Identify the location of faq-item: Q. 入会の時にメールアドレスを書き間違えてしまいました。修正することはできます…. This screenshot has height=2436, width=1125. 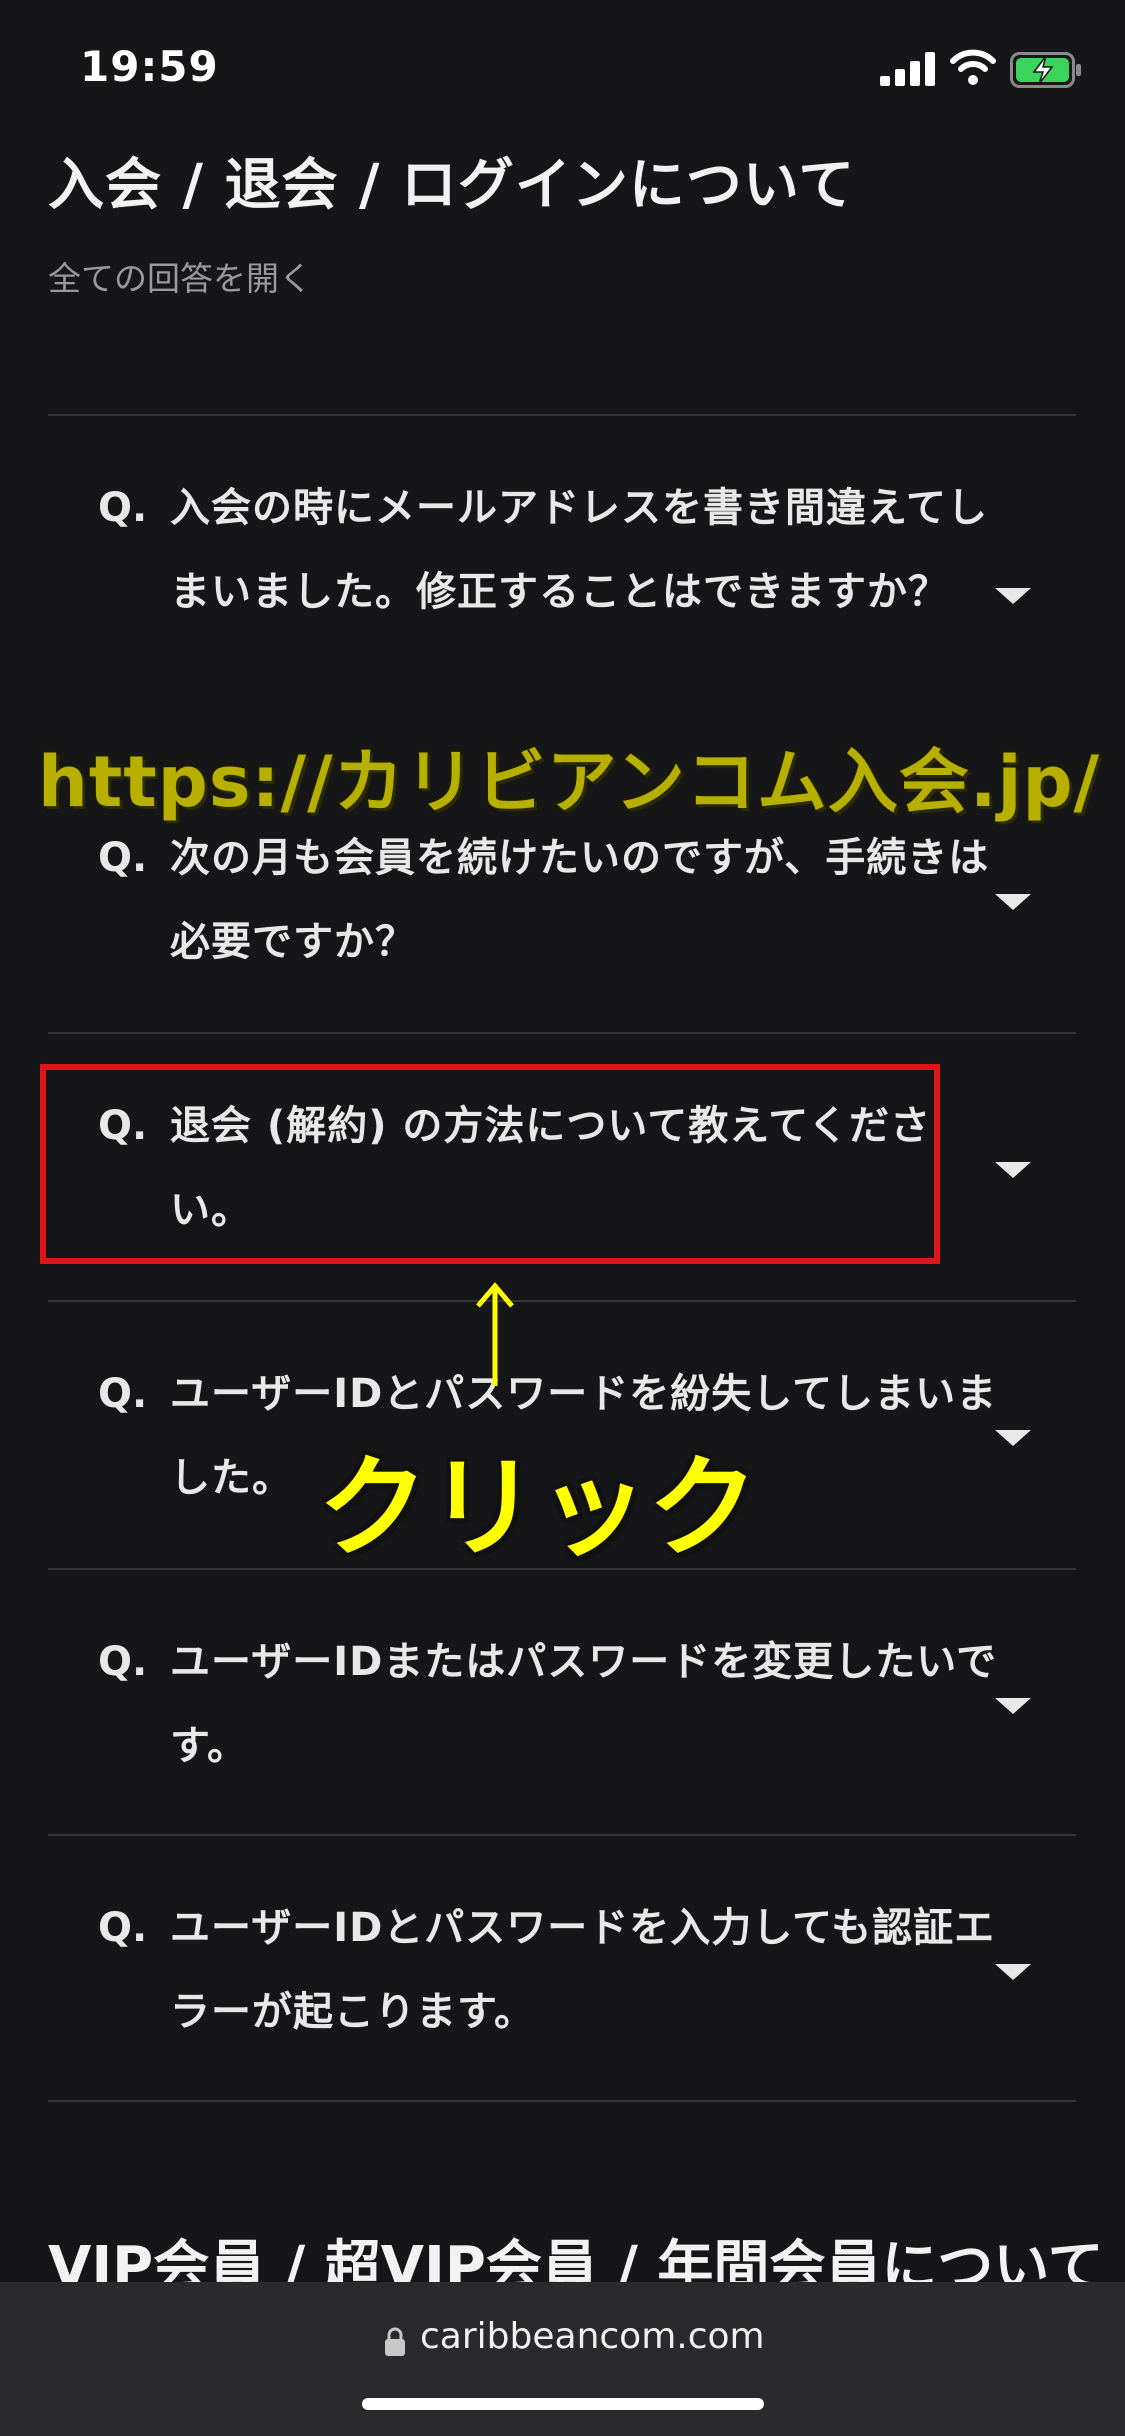
(562, 596).